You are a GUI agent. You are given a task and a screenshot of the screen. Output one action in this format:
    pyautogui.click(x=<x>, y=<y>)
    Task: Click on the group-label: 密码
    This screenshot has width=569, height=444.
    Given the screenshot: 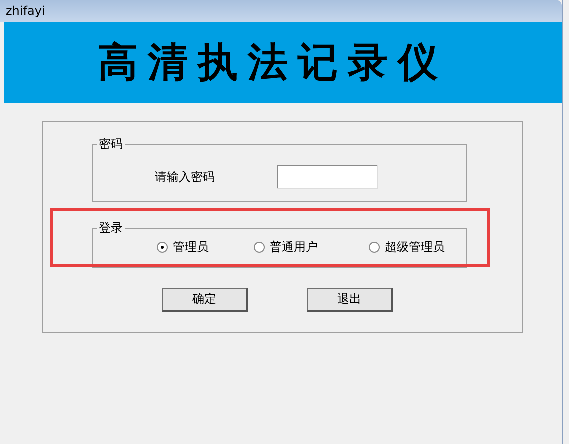 What is the action you would take?
    pyautogui.click(x=111, y=144)
    